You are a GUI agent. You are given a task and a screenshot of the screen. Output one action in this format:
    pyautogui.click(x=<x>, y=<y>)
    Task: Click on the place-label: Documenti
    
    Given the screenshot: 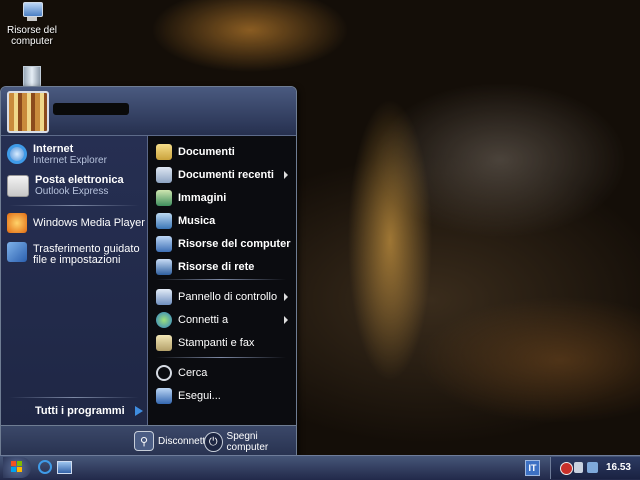 What is the action you would take?
    pyautogui.click(x=206, y=152)
    